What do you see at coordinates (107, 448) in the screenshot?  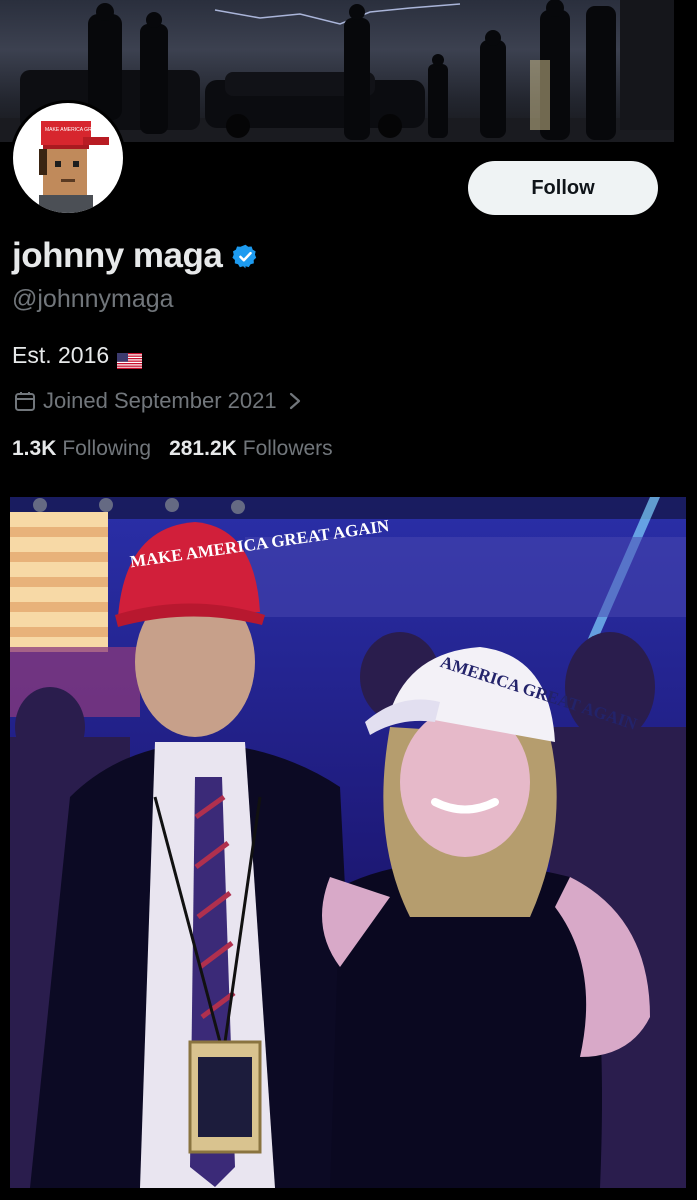 I see `following-label: Following` at bounding box center [107, 448].